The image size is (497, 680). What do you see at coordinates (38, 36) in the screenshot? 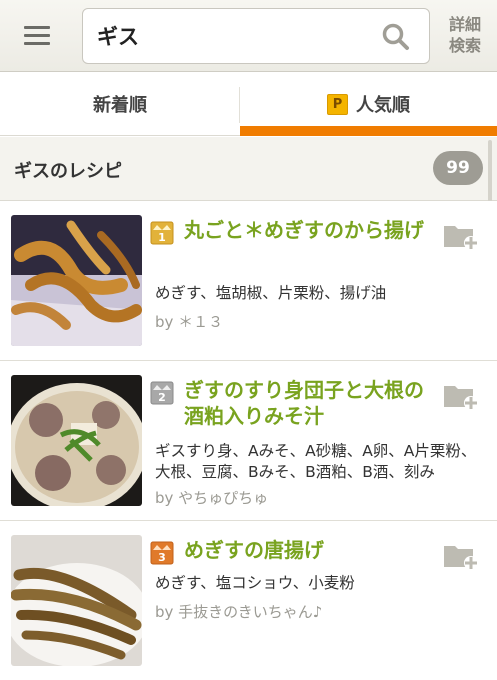
I see `menu-icon` at bounding box center [38, 36].